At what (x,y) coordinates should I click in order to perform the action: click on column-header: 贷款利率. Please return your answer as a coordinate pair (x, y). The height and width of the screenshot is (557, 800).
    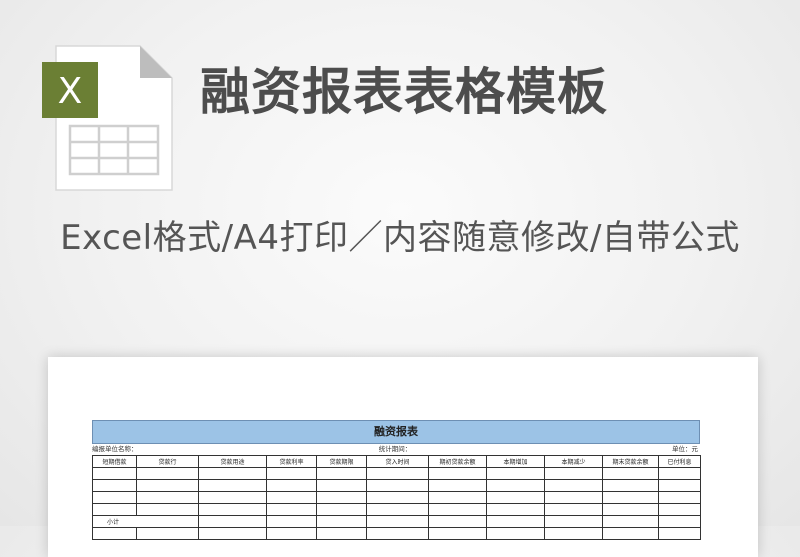
    Looking at the image, I should click on (291, 461).